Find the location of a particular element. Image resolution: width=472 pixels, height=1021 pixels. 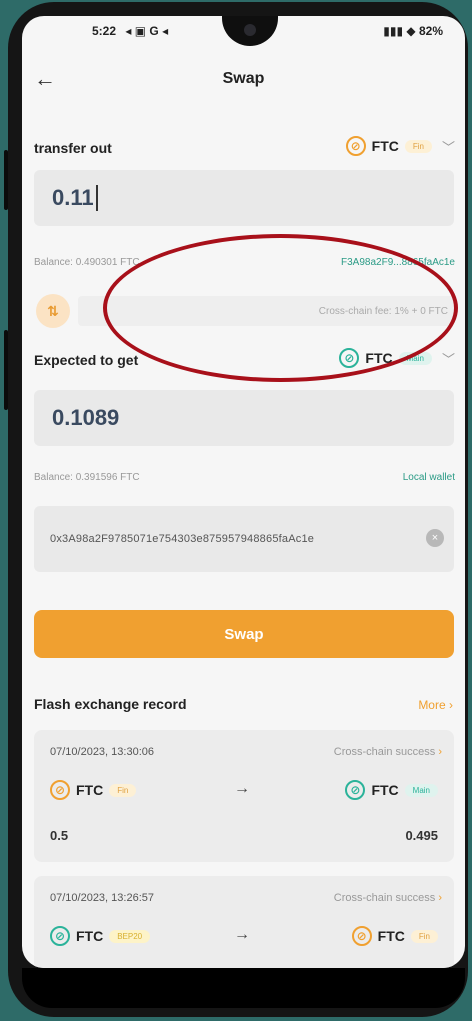

transfer-amount-value: 0.11 is located at coordinates (73, 197).